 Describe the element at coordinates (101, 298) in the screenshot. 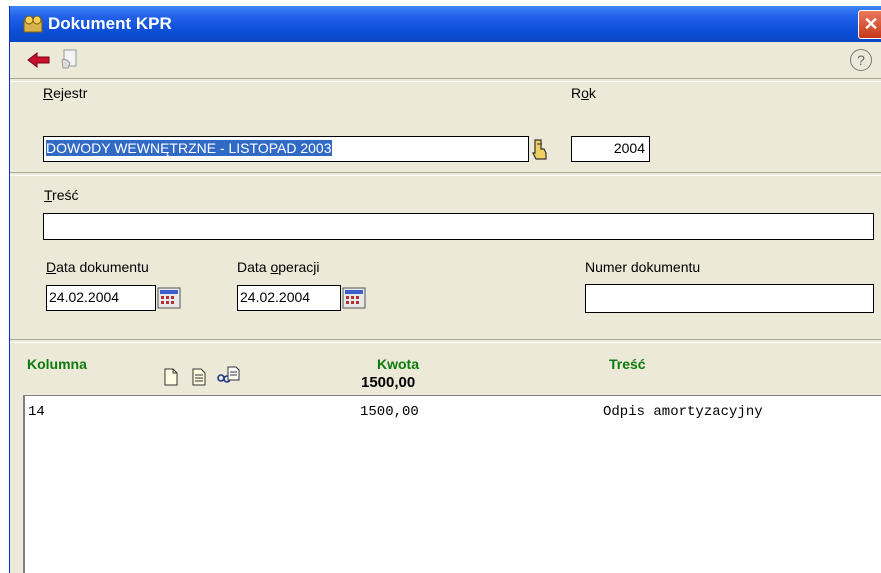

I see `data-dokumentu-field: 24.02.2004` at that location.